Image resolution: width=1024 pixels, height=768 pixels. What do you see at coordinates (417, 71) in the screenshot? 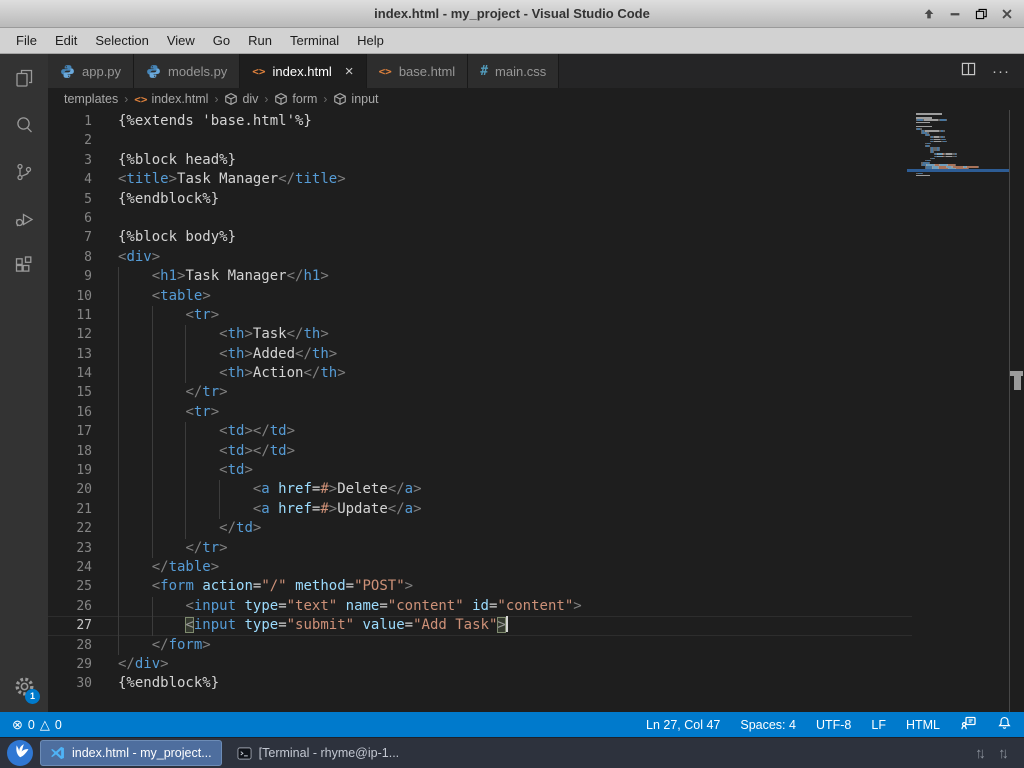
I see `tab-base.html: <> base.html` at bounding box center [417, 71].